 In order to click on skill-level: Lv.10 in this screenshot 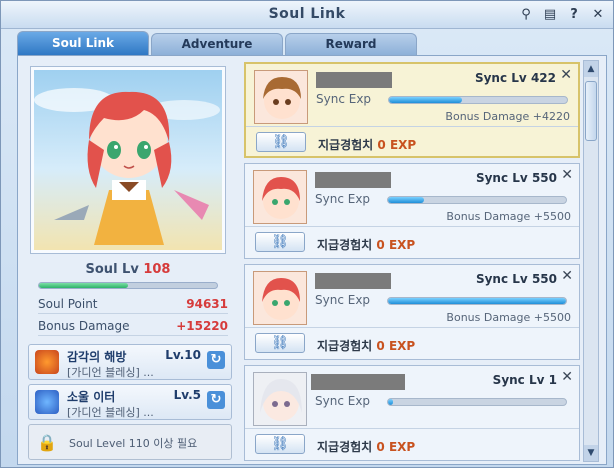, I will do `click(183, 355)`.